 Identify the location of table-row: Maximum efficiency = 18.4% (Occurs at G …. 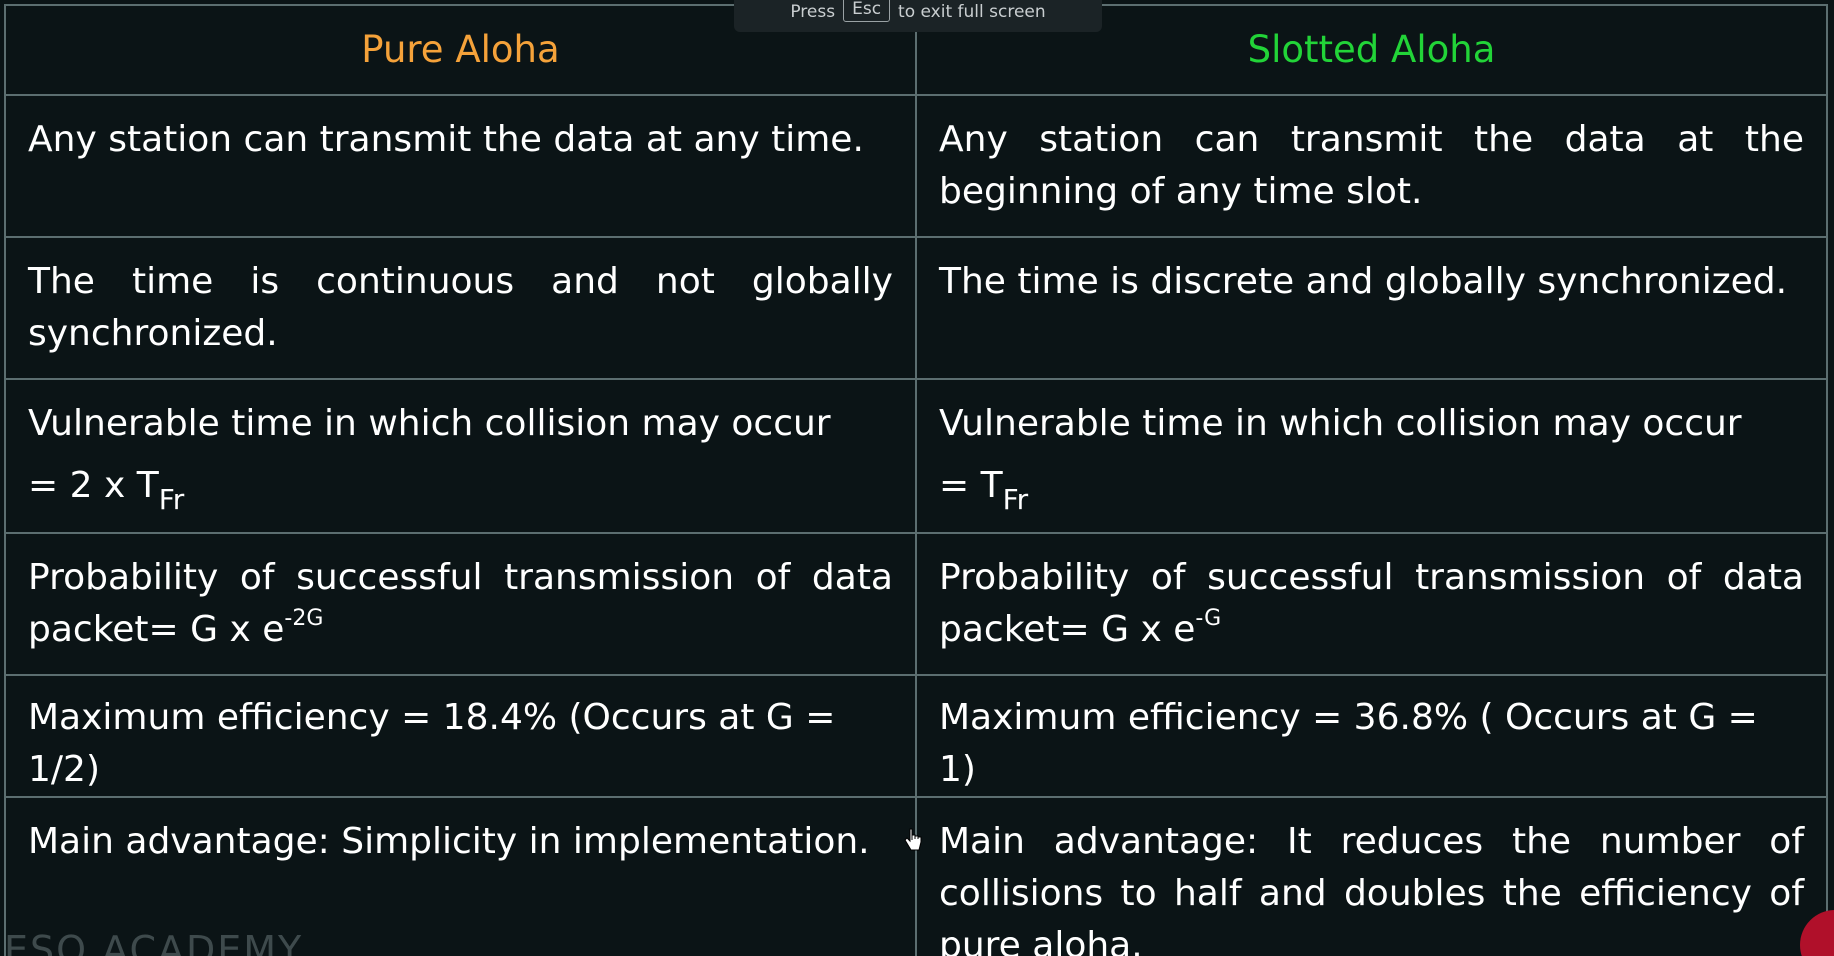
(916, 736).